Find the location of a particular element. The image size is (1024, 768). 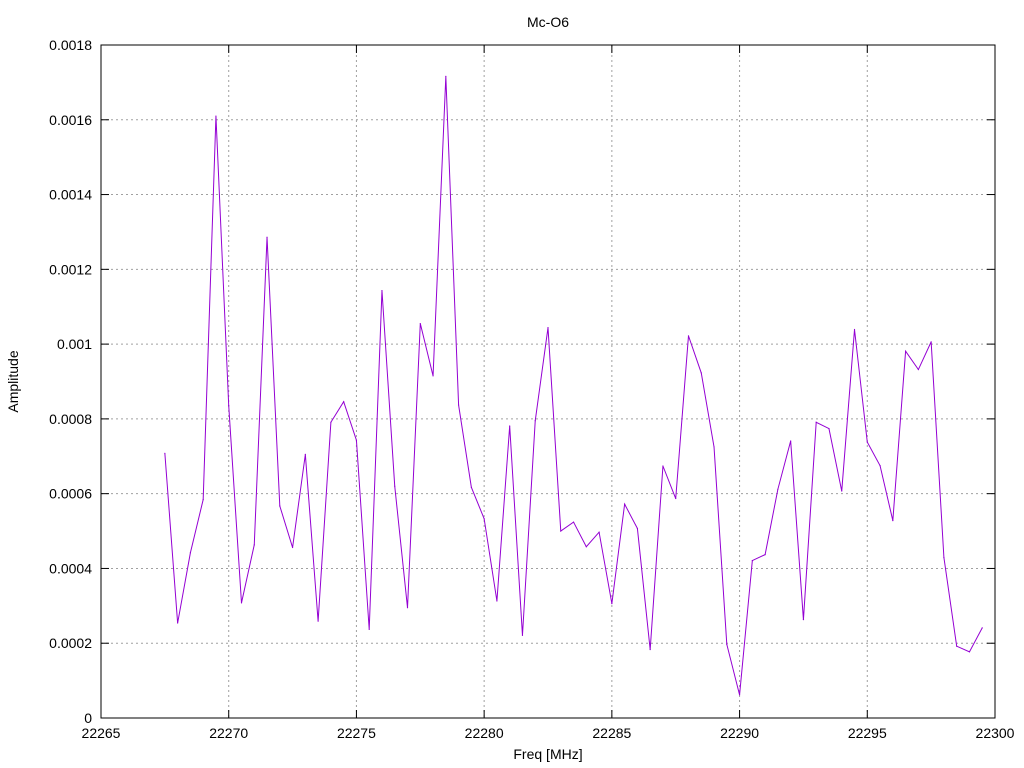

y-tick-label: 0.0014 is located at coordinates (70, 195).